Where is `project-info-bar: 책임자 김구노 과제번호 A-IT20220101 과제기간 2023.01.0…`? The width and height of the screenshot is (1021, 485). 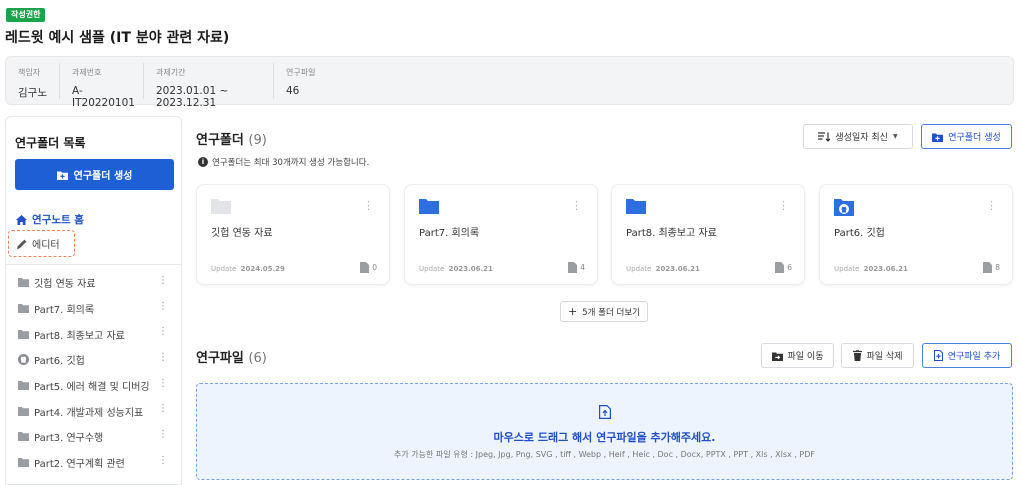
project-info-bar: 책임자 김구노 과제번호 A-IT20220101 과제기간 2023.01.0… is located at coordinates (509, 82).